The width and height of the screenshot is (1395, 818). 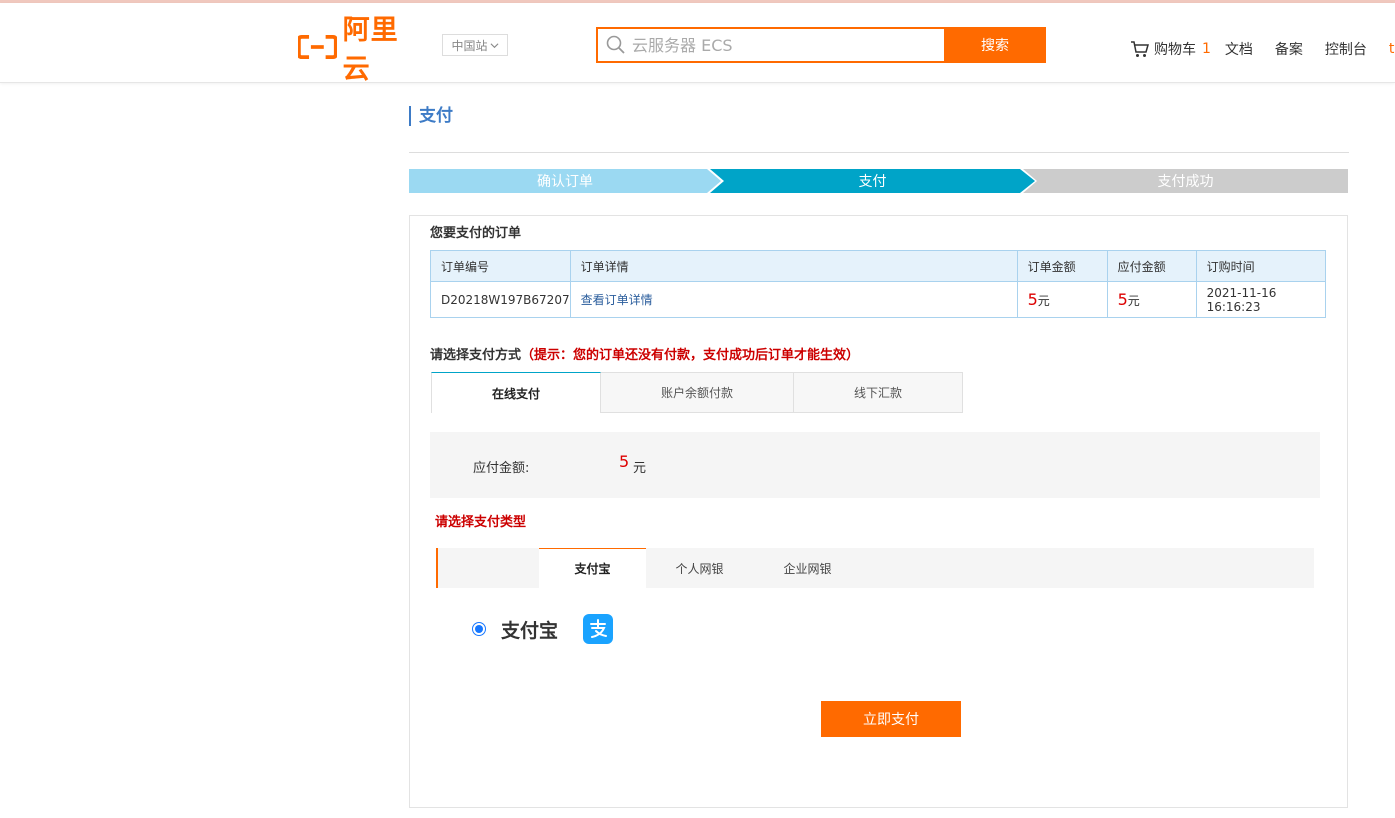 What do you see at coordinates (878, 392) in the screenshot?
I see `tab-offline-transfer: 线下汇款` at bounding box center [878, 392].